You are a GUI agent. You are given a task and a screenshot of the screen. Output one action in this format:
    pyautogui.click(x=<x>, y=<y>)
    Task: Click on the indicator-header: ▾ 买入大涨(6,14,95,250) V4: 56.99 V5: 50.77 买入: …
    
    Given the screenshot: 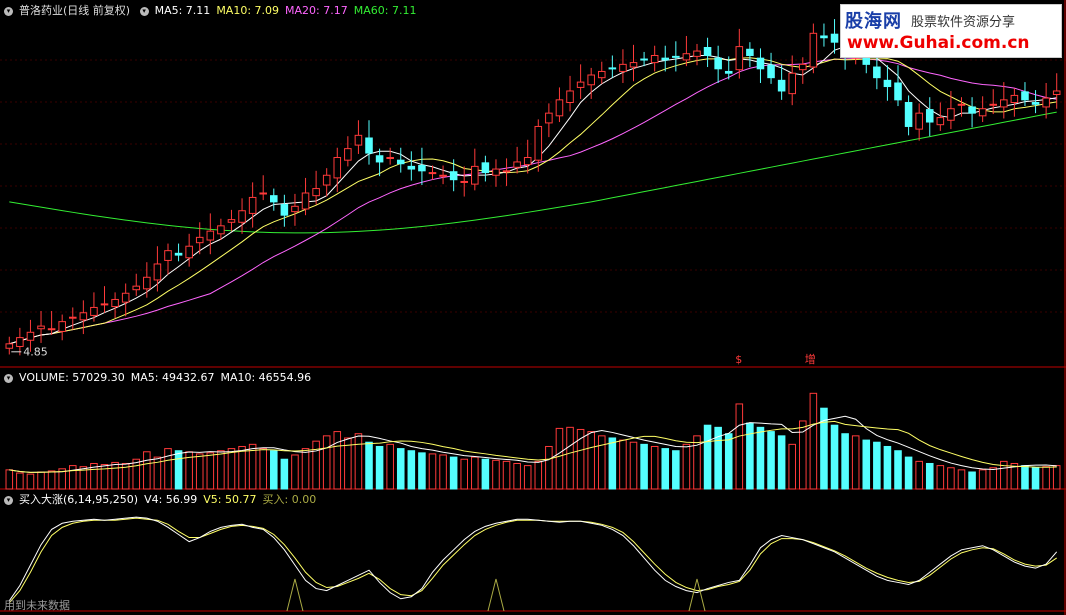 What is the action you would take?
    pyautogui.click(x=163, y=500)
    